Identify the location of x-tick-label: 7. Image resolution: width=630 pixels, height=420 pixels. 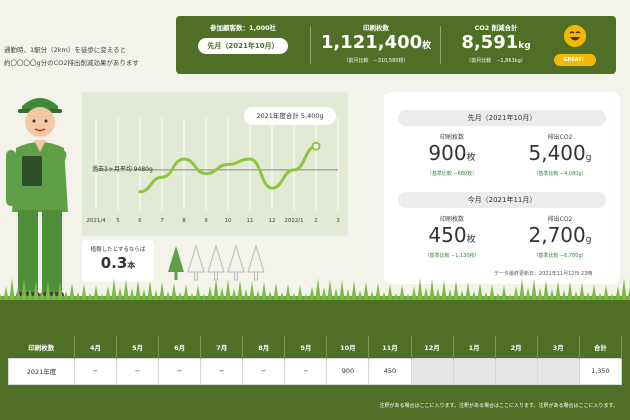
(162, 221).